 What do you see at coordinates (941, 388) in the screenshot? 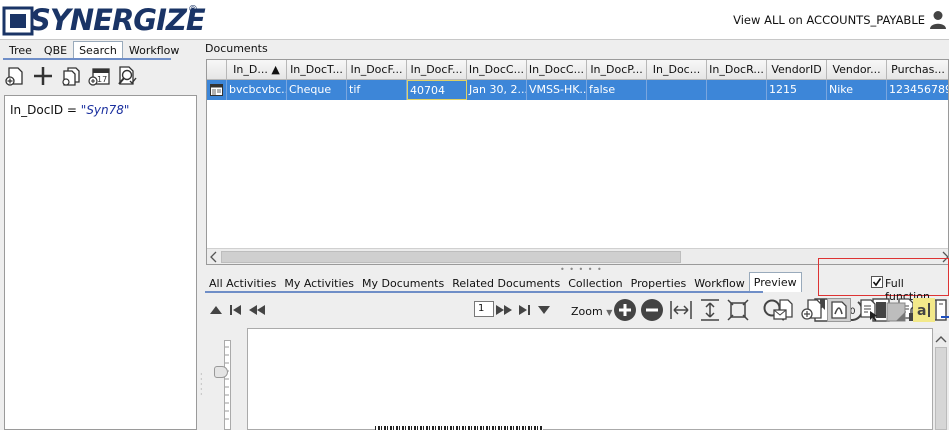
I see `preview-scroll-thumb` at bounding box center [941, 388].